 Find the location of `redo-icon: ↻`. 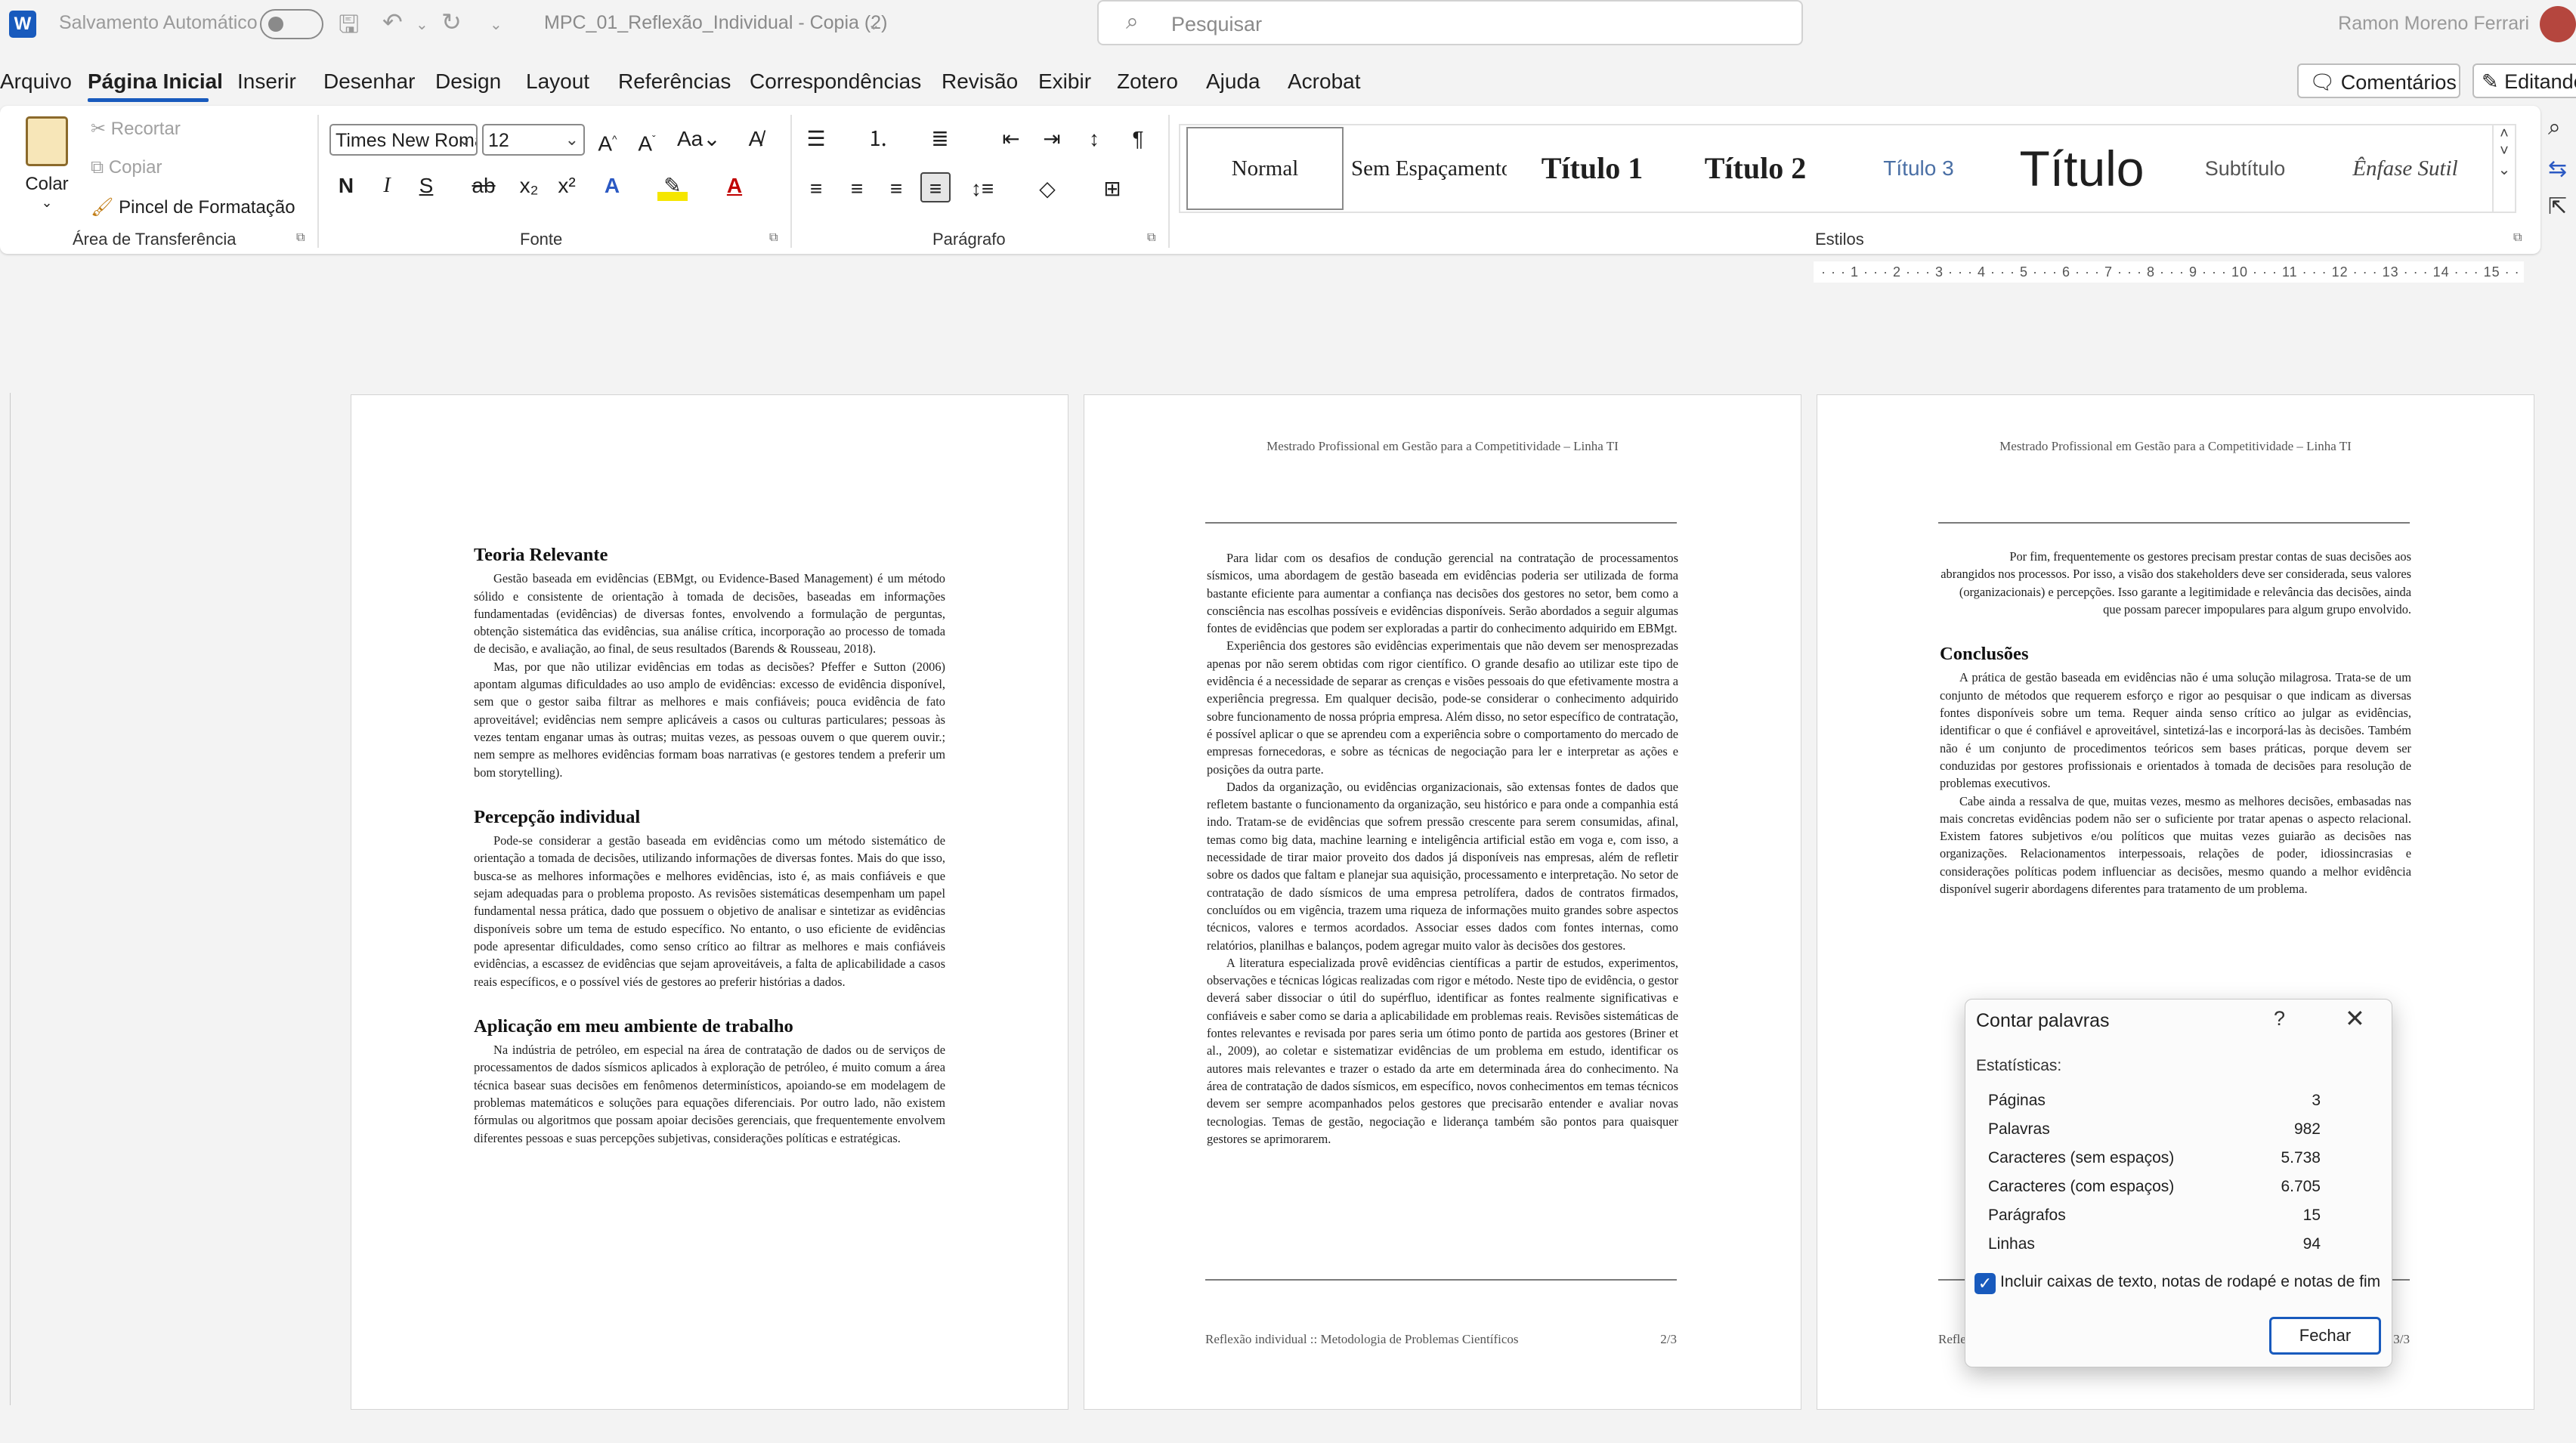

redo-icon: ↻ is located at coordinates (452, 22).